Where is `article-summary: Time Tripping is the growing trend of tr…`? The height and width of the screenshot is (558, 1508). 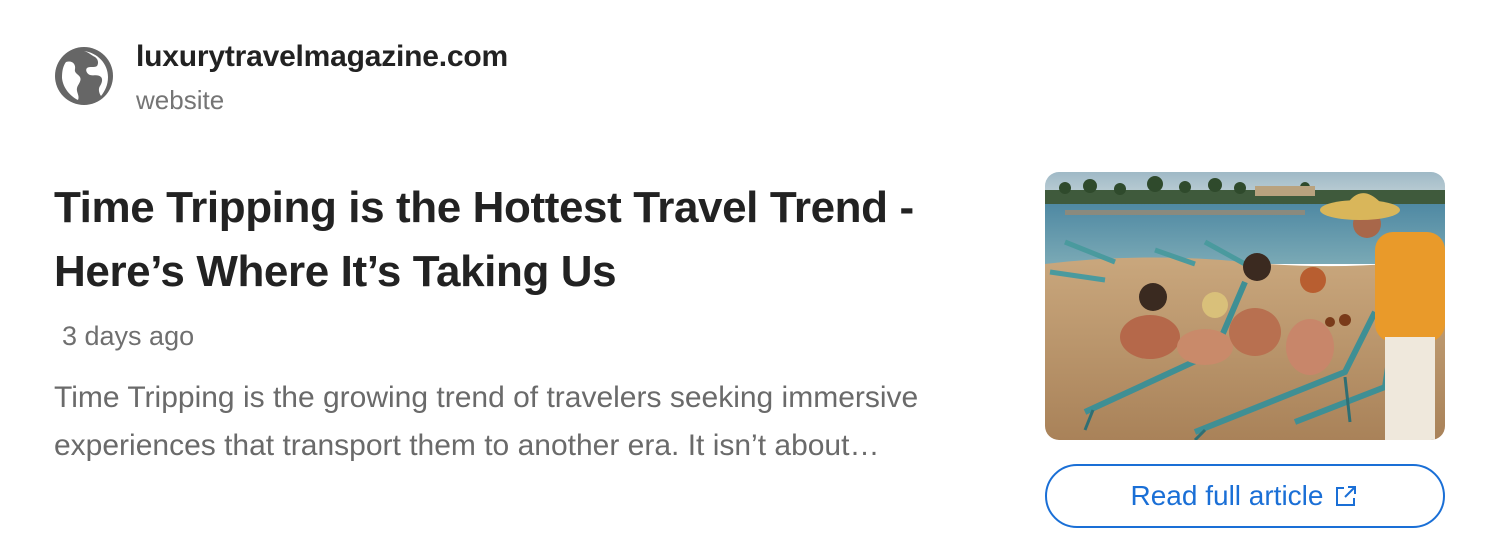 article-summary: Time Tripping is the growing trend of tr… is located at coordinates (534, 422).